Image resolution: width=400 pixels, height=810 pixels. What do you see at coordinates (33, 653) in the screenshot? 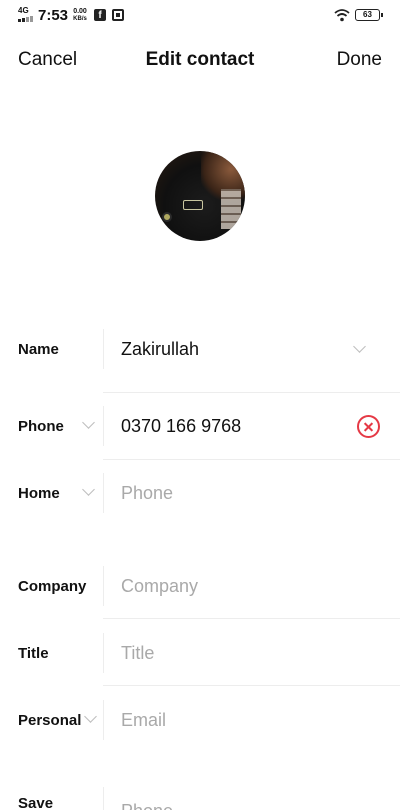
I see `title-label: Title` at bounding box center [33, 653].